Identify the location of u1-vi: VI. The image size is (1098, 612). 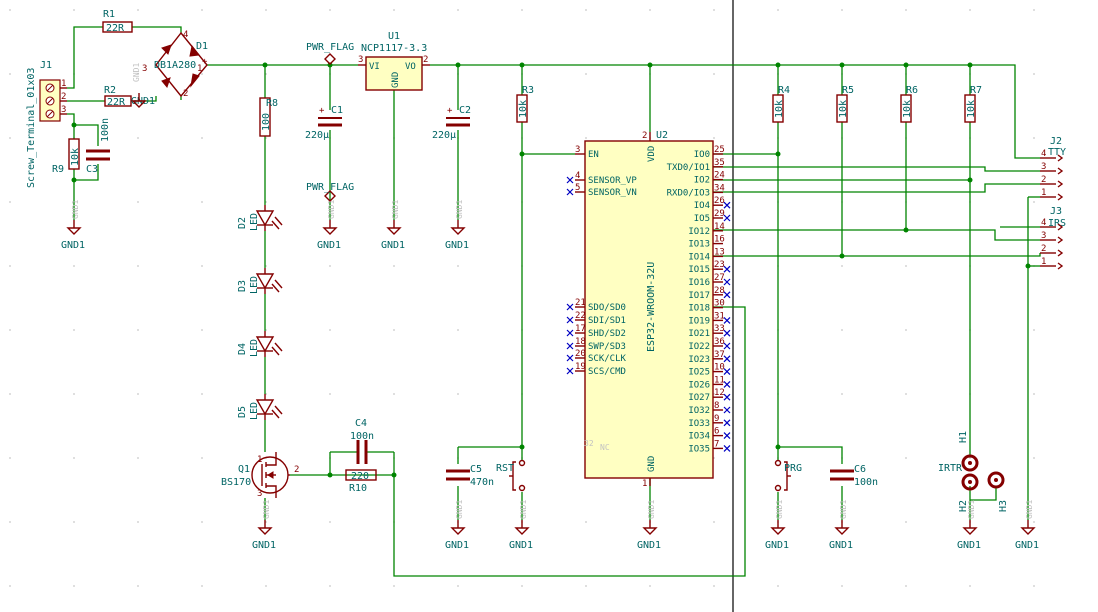
(374, 67).